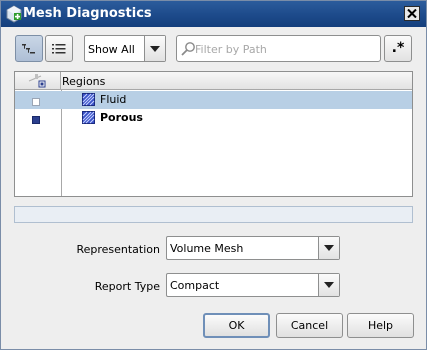 Image resolution: width=427 pixels, height=350 pixels. I want to click on representation-arrow, so click(328, 248).